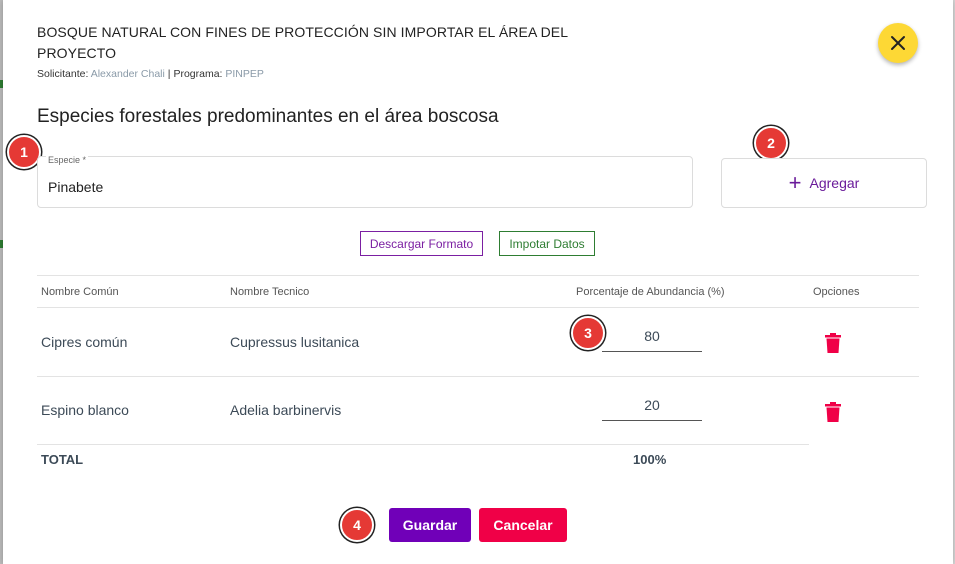 Image resolution: width=955 pixels, height=564 pixels. What do you see at coordinates (84, 342) in the screenshot?
I see `row-common-name: Cipres común` at bounding box center [84, 342].